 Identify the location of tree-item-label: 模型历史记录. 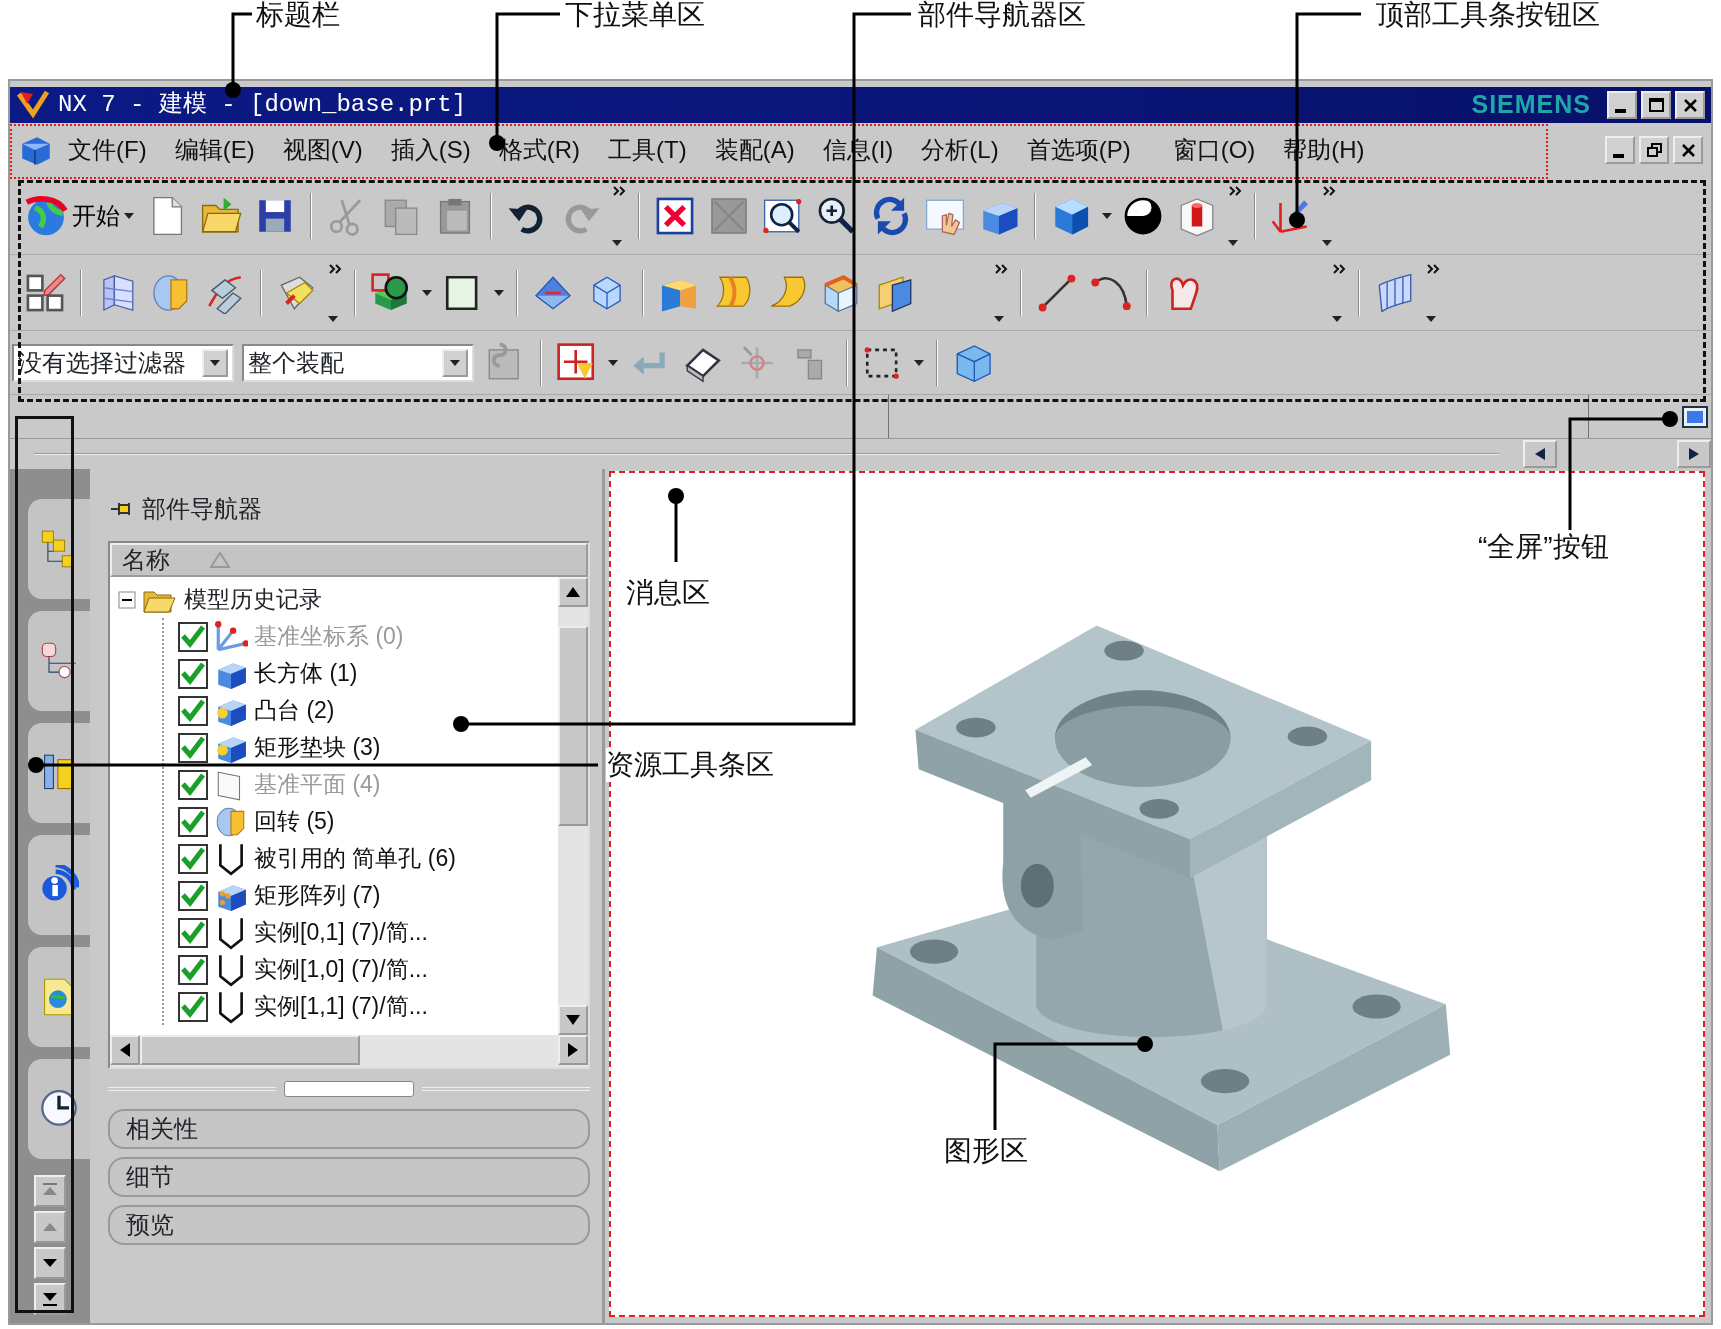
(253, 600).